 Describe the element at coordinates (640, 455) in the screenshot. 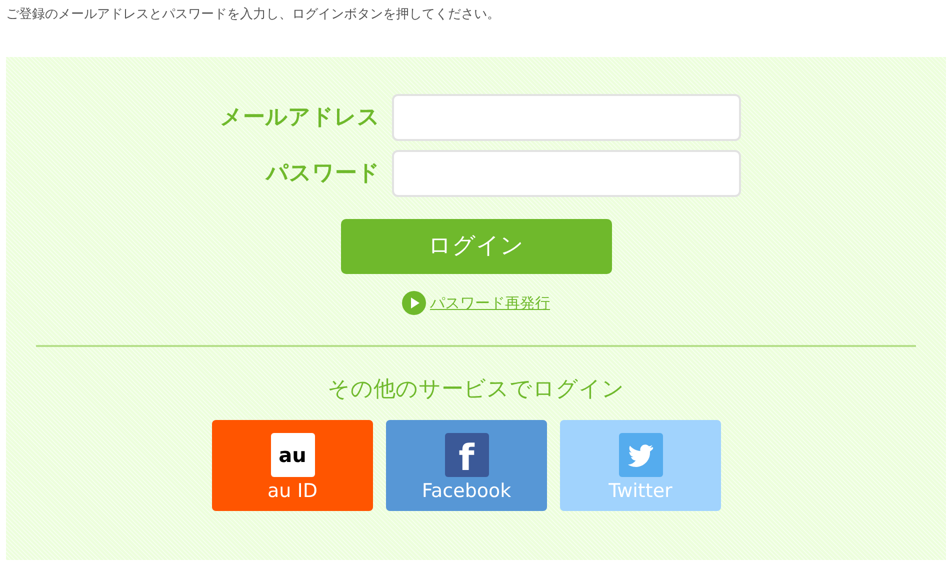

I see `bird-icon` at that location.